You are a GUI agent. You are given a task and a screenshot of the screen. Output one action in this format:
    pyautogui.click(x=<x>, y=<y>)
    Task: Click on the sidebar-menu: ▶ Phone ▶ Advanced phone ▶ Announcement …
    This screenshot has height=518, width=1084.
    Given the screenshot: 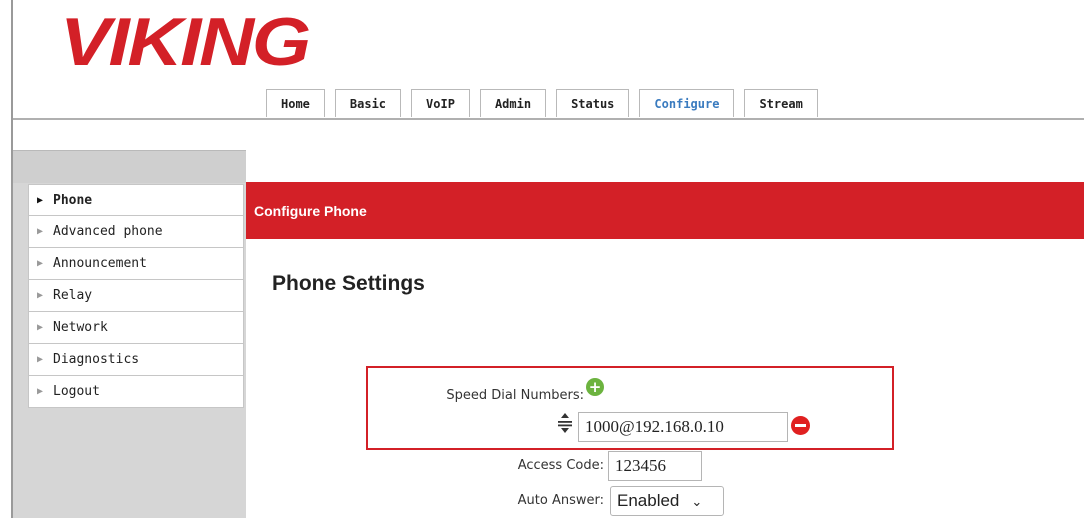 What is the action you would take?
    pyautogui.click(x=136, y=296)
    